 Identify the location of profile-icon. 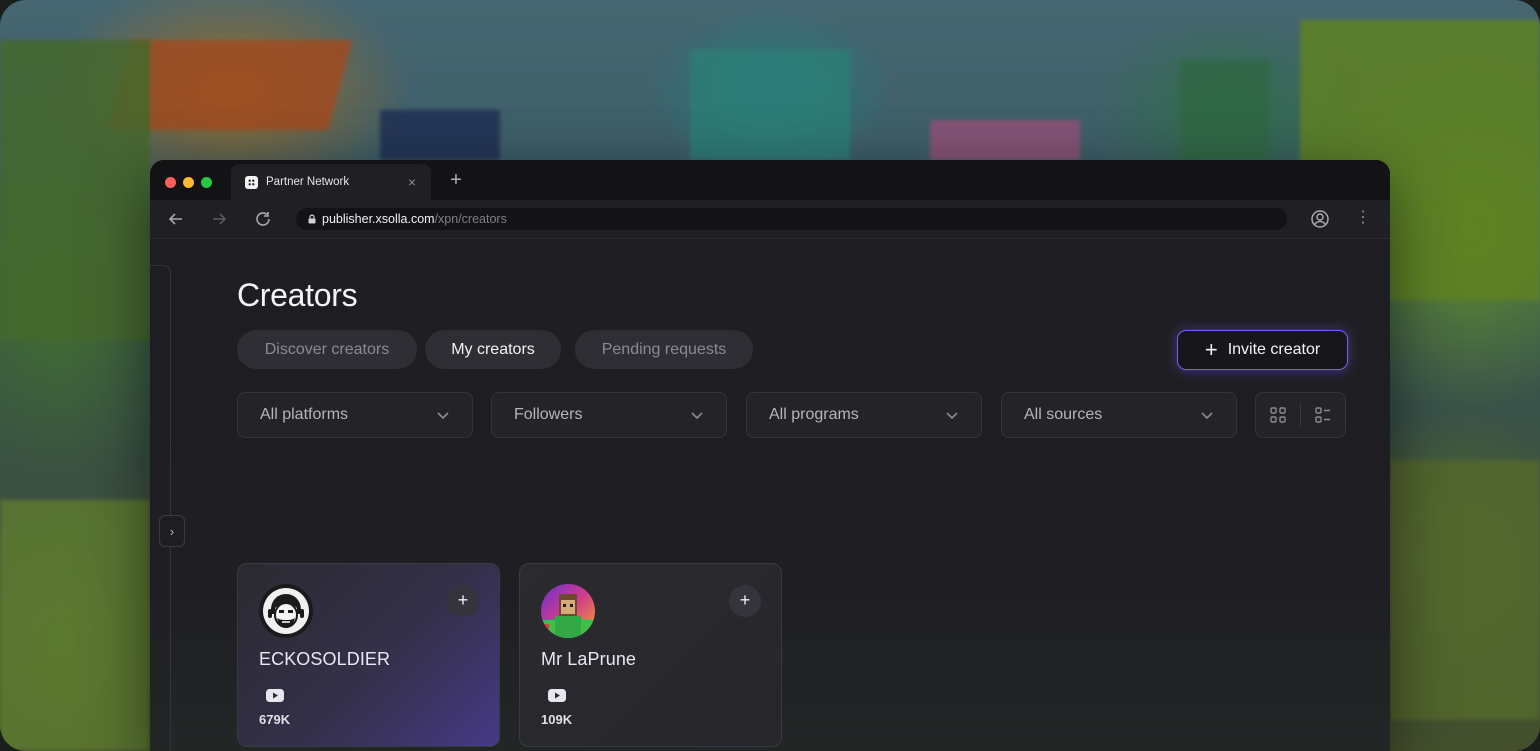
(1320, 219).